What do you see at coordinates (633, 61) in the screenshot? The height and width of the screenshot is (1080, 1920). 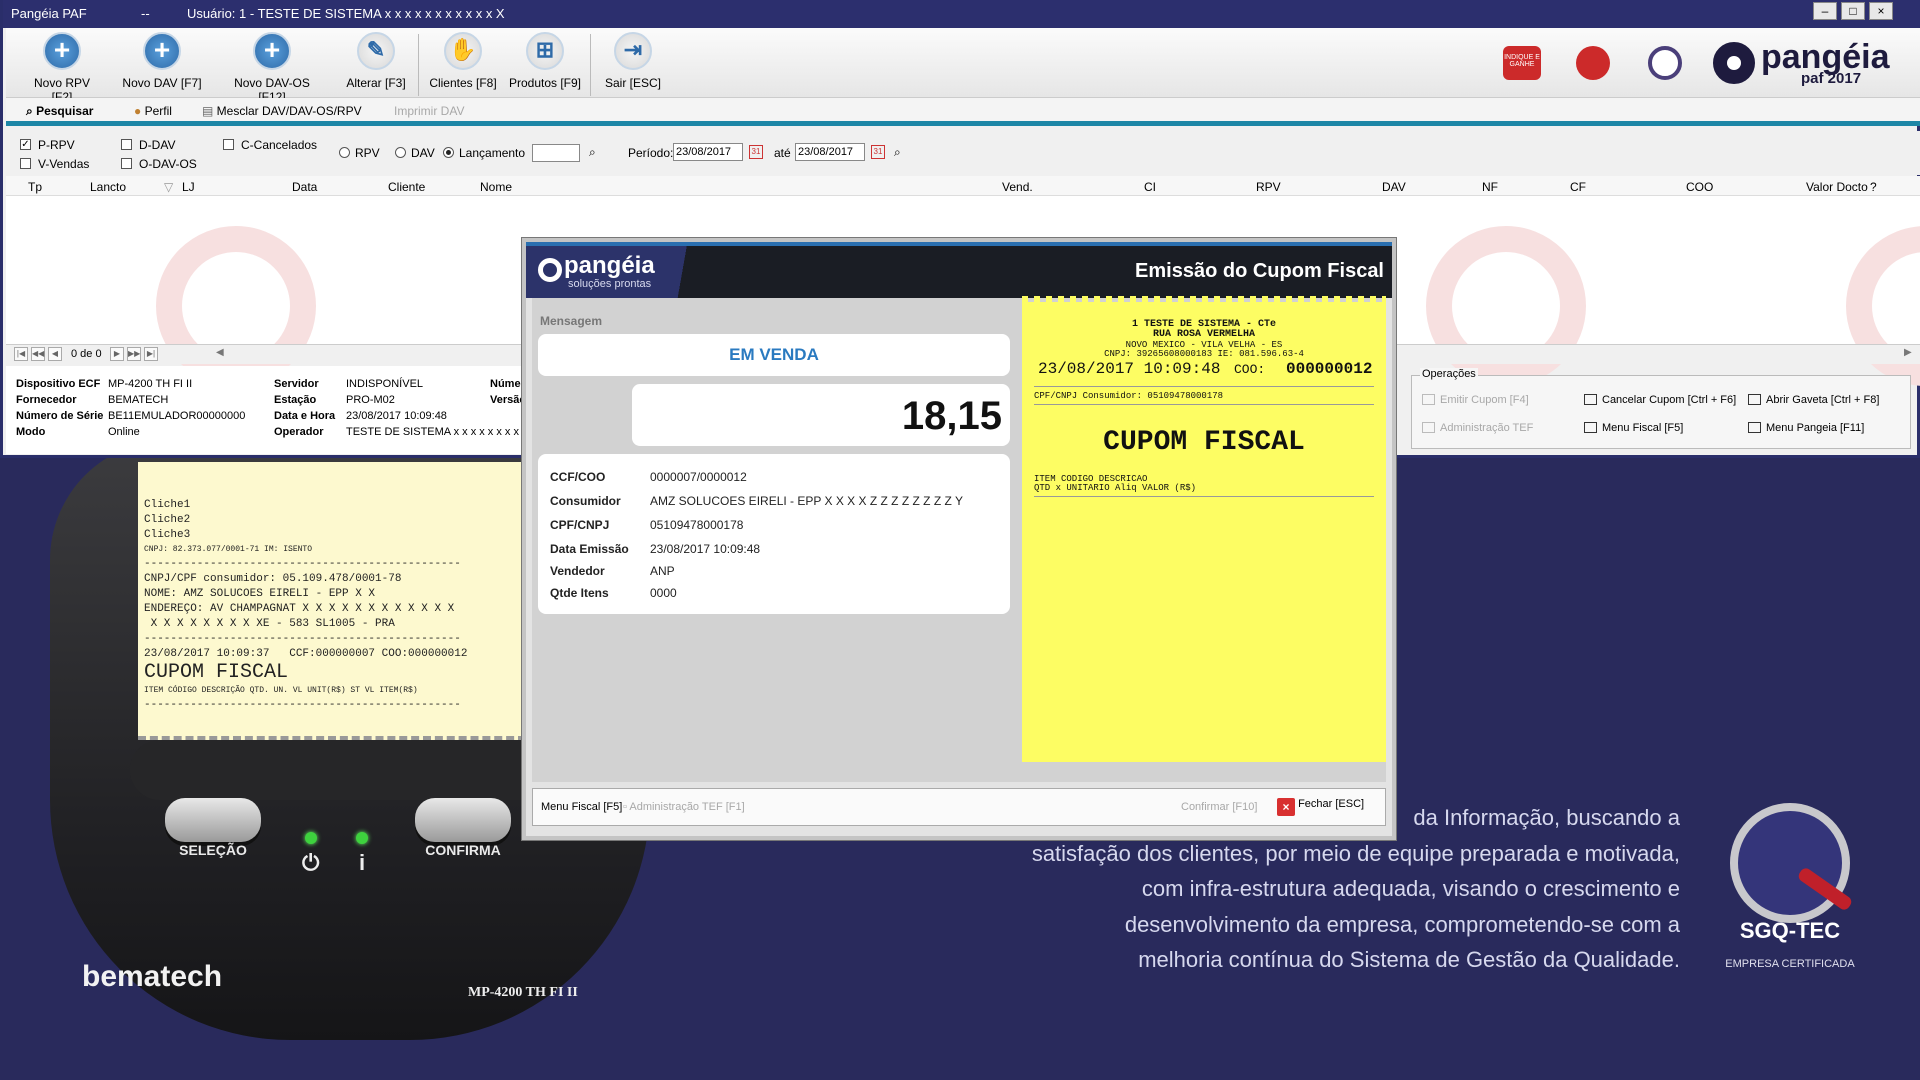 I see `sair-button: ⇥ Sair [ESC]` at bounding box center [633, 61].